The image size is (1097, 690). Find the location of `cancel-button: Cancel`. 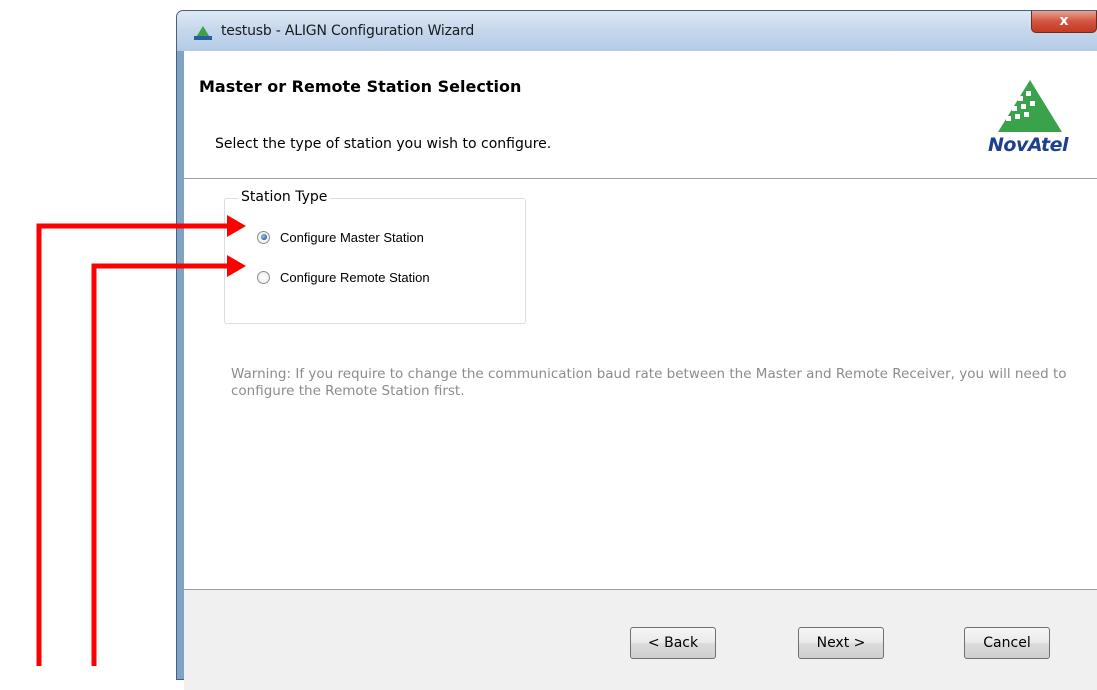

cancel-button: Cancel is located at coordinates (1007, 643).